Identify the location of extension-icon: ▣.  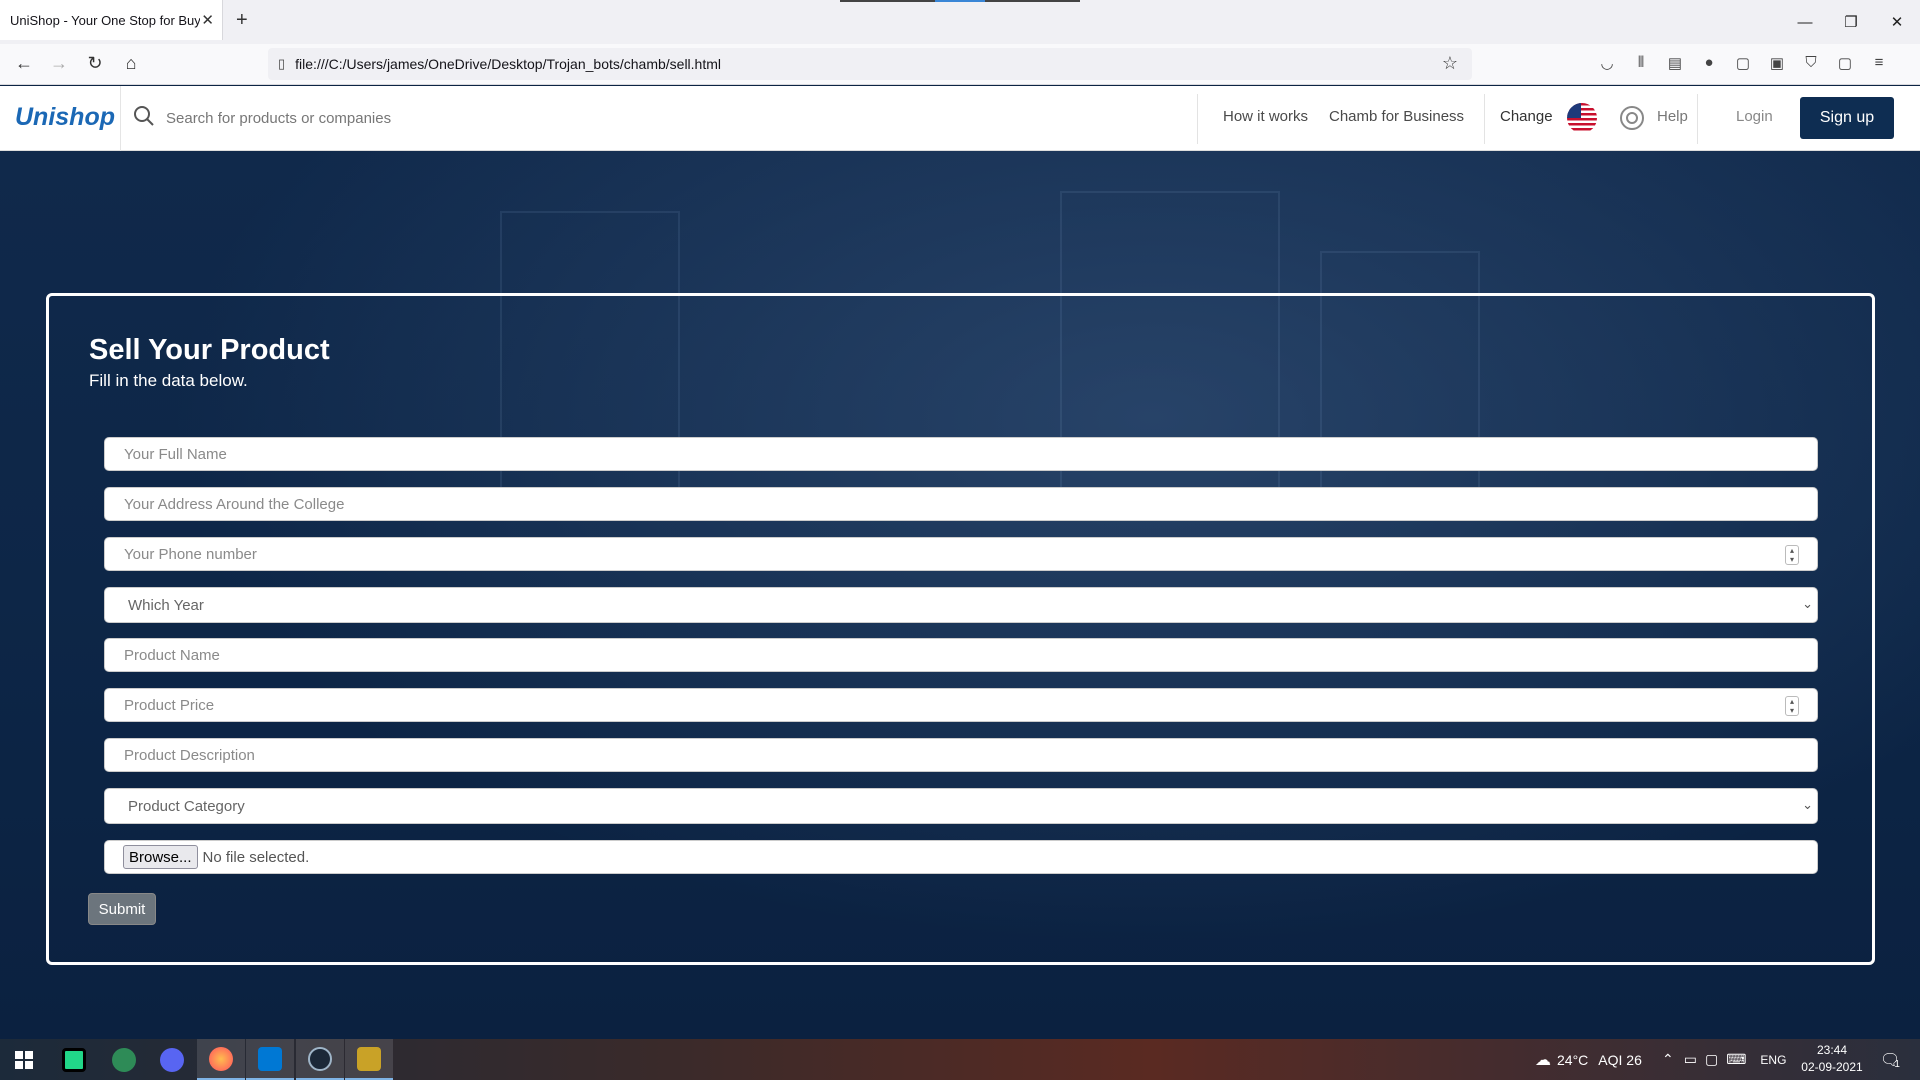
(1777, 64).